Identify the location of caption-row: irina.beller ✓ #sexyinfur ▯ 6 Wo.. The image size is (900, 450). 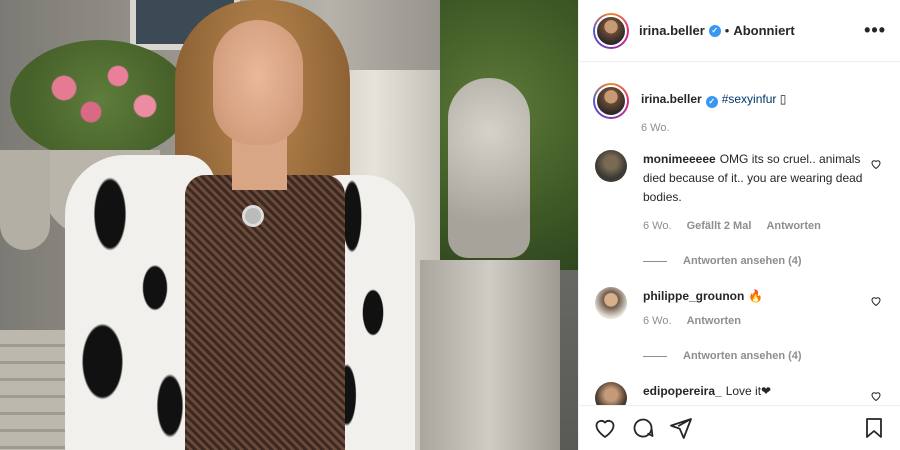
(739, 110).